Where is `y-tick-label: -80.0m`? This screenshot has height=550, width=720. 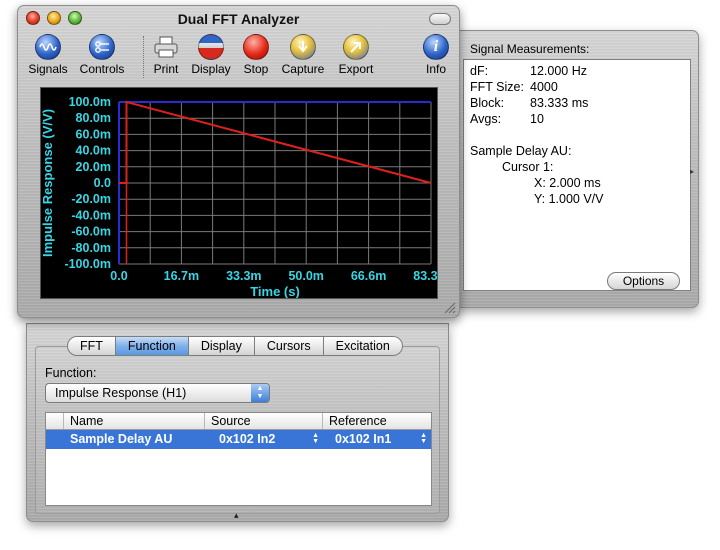 y-tick-label: -80.0m is located at coordinates (91, 248).